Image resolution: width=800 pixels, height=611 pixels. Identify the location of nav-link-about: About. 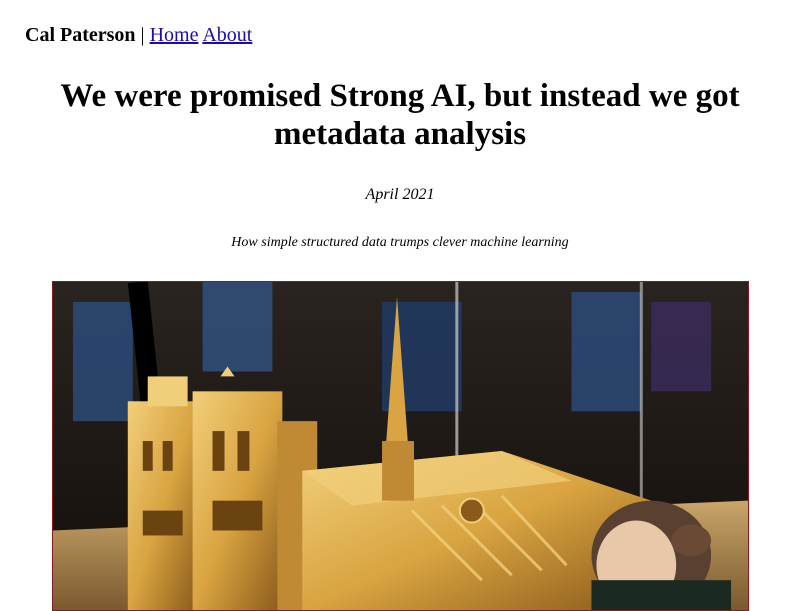
(227, 35).